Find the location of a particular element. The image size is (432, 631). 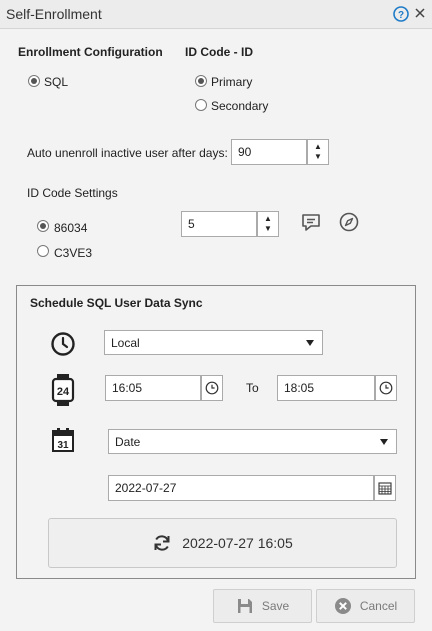

radio-c3ve3-label: C3VE3 is located at coordinates (73, 253).